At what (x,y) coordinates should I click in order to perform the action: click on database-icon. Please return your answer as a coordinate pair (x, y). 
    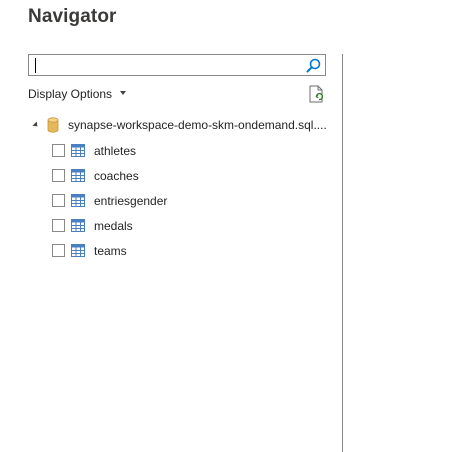
    Looking at the image, I should click on (53, 125).